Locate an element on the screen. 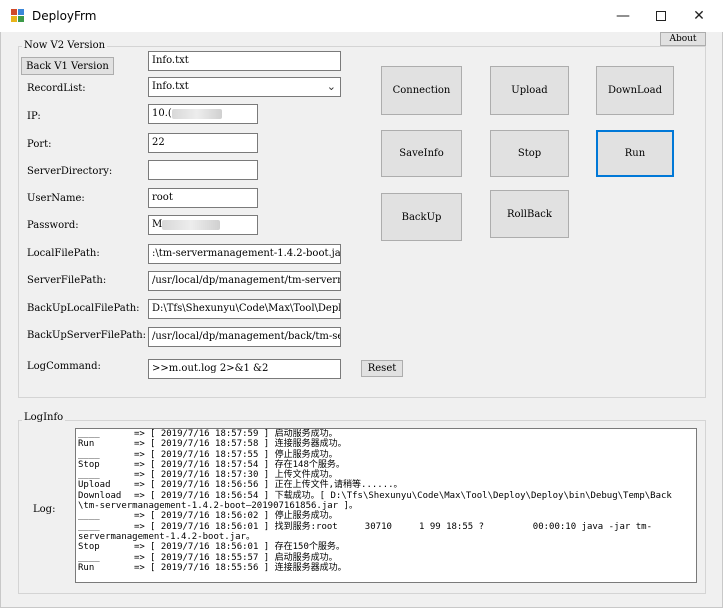 The width and height of the screenshot is (723, 608). log-line-text: [ 2019/7/16 18:57:55 ] 停止服务成功。 is located at coordinates (244, 454).